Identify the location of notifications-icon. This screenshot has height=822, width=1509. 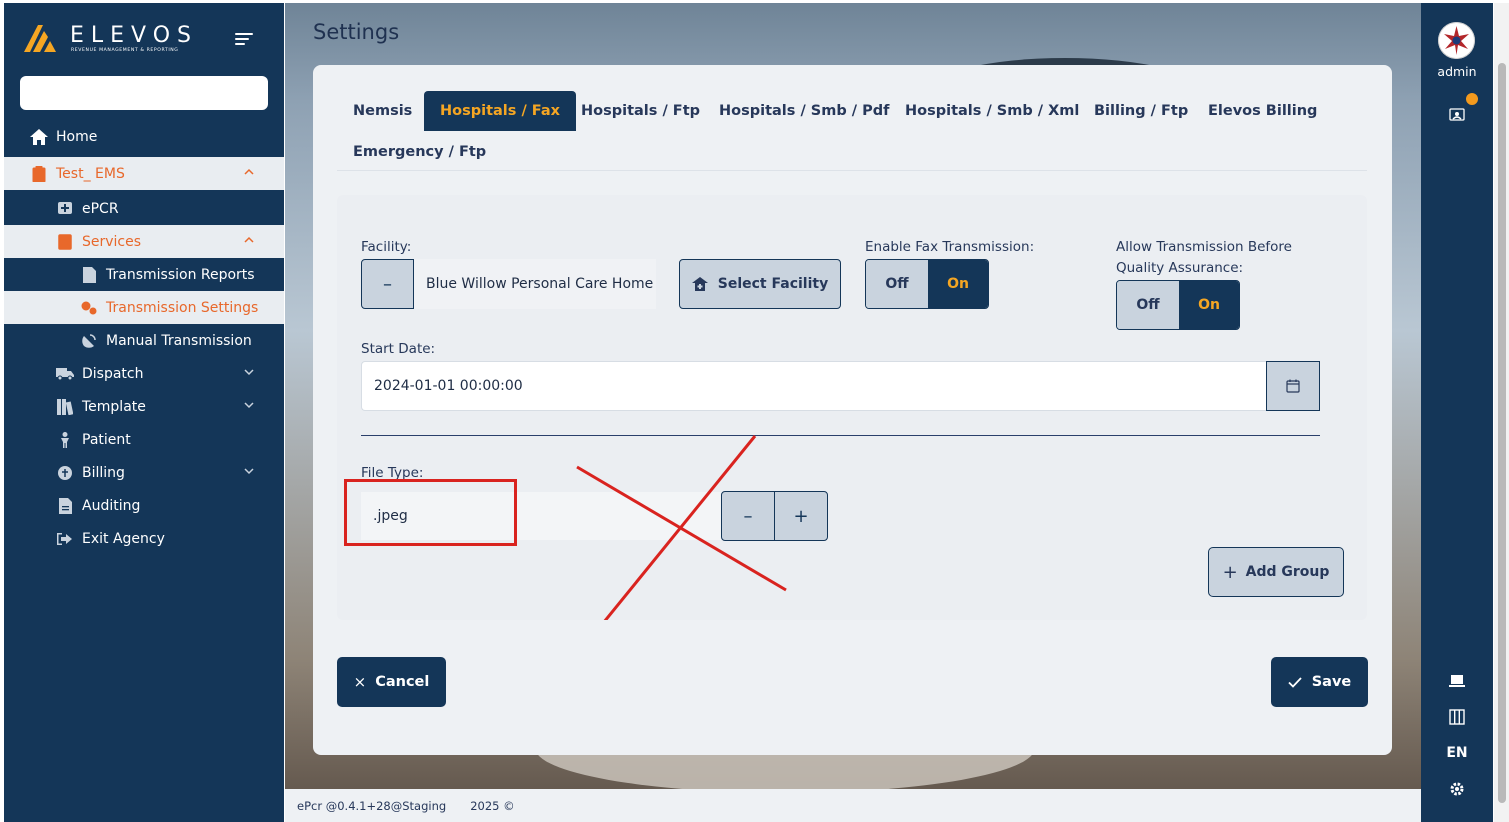
(1457, 115).